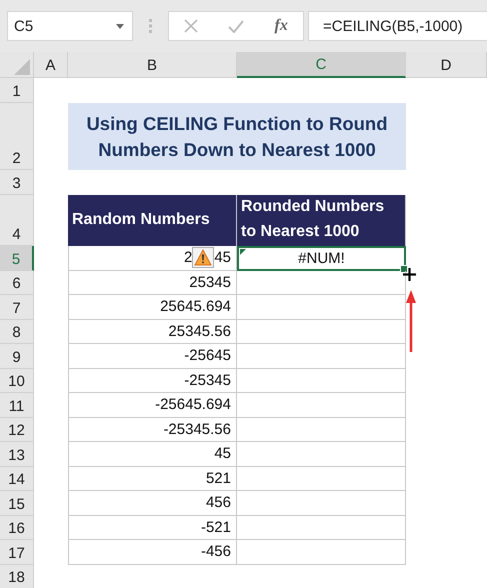  I want to click on row-header: 16, so click(17, 528).